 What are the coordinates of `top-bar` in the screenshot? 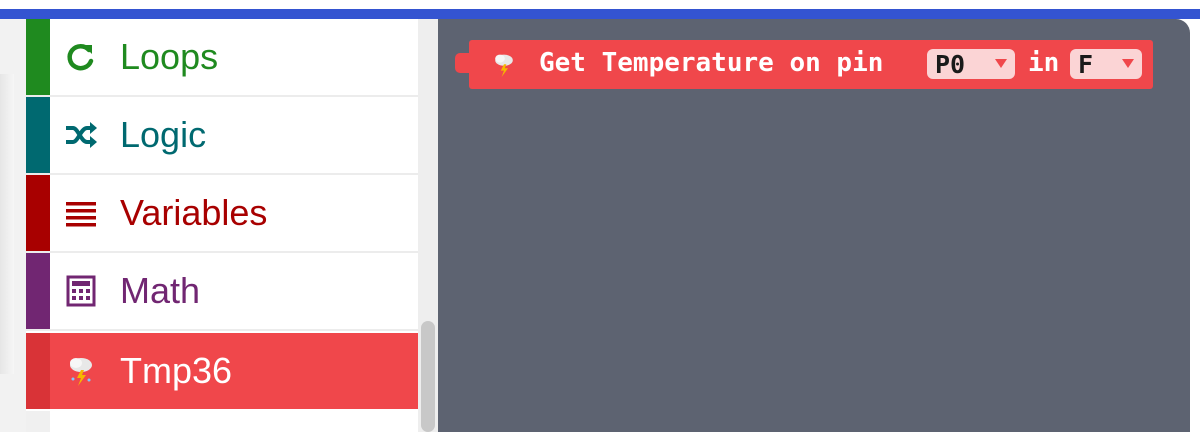 It's located at (600, 9).